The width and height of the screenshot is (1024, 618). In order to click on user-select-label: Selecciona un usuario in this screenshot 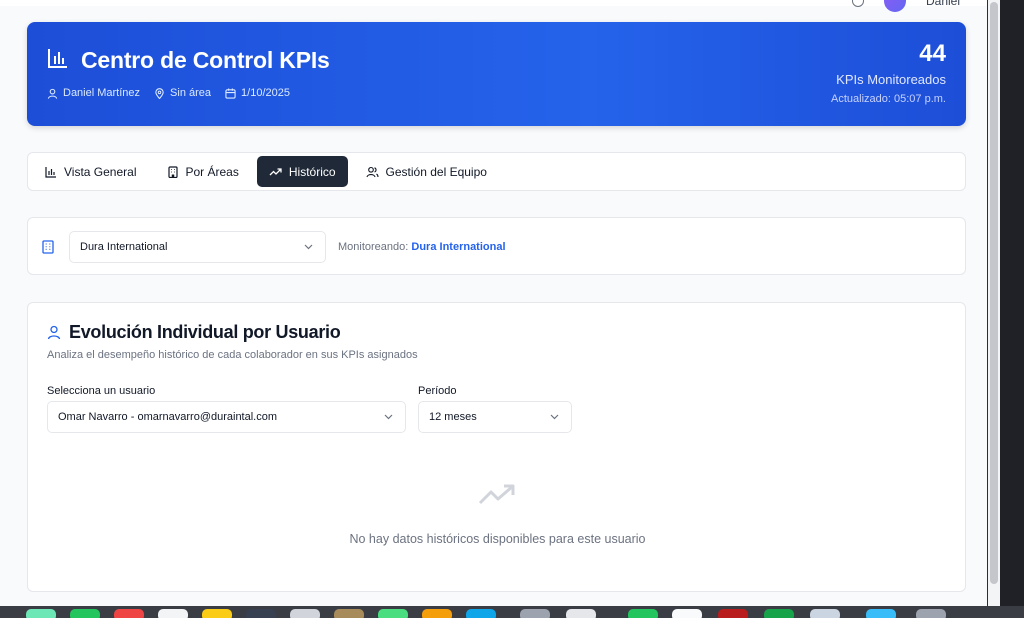, I will do `click(101, 391)`.